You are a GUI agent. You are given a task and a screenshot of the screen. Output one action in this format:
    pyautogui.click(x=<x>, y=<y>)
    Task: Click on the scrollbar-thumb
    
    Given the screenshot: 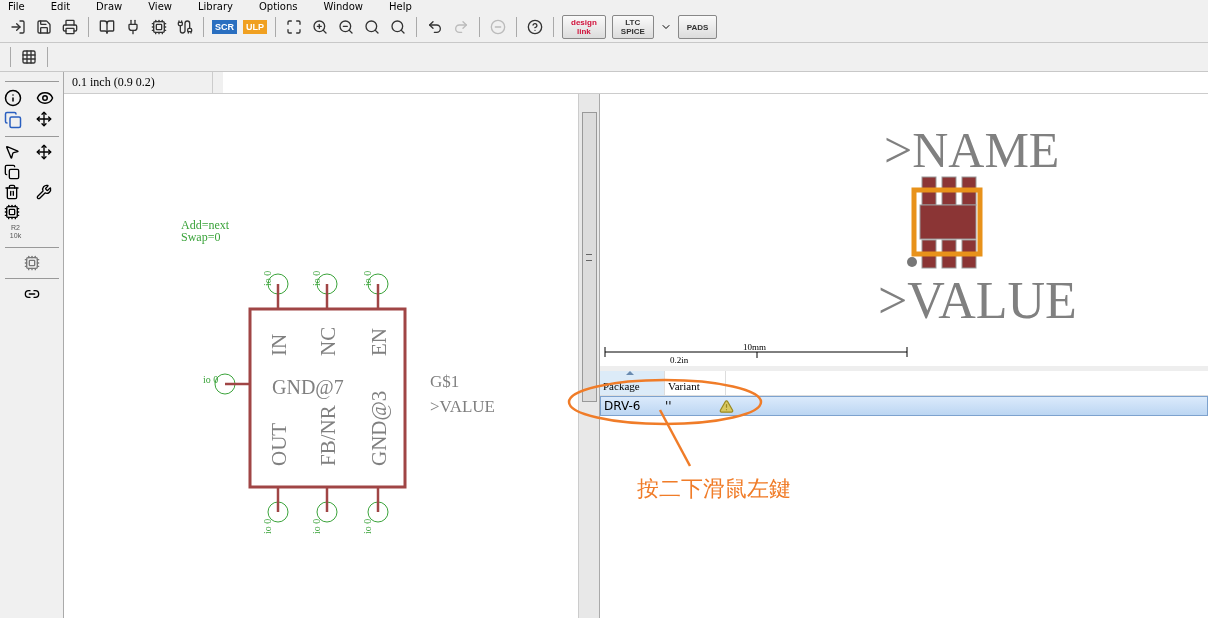 What is the action you would take?
    pyautogui.click(x=589, y=257)
    